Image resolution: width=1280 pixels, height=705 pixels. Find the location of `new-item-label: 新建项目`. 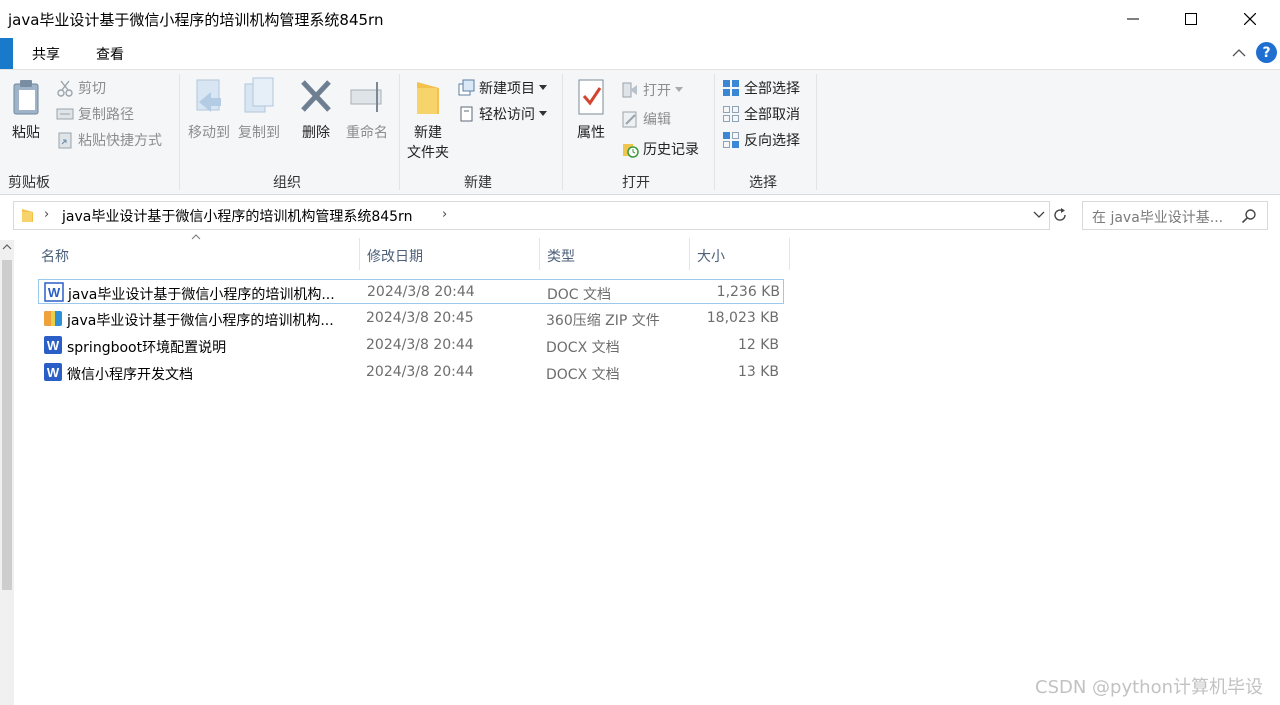

new-item-label: 新建项目 is located at coordinates (507, 89).